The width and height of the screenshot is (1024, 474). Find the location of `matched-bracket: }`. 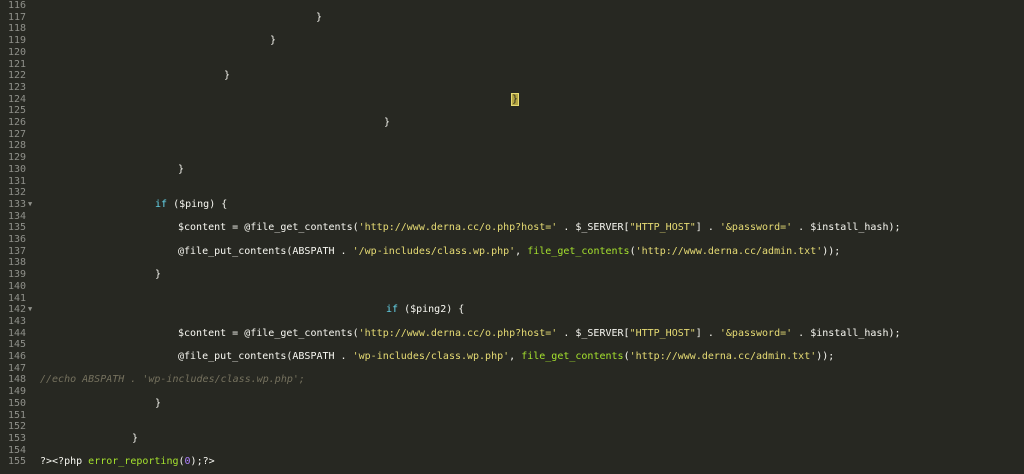

matched-bracket: } is located at coordinates (515, 99).